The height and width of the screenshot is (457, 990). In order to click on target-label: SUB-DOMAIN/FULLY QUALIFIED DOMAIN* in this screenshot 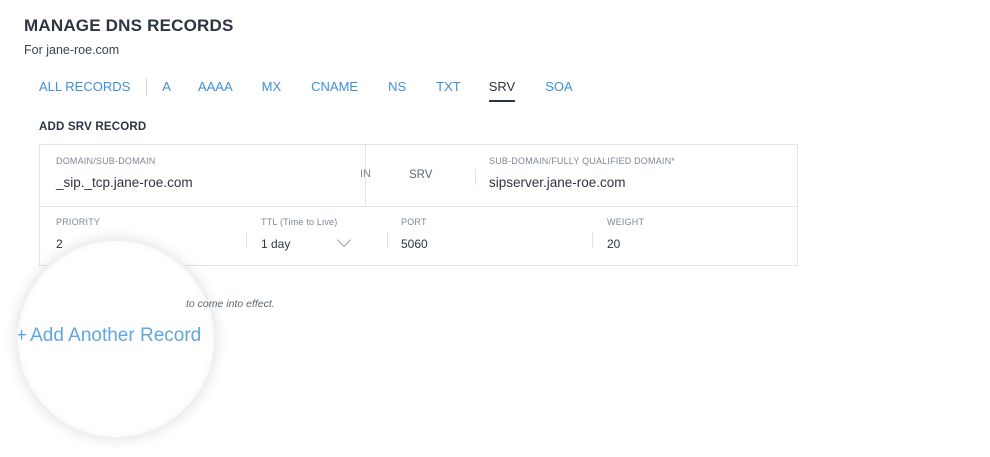, I will do `click(582, 161)`.